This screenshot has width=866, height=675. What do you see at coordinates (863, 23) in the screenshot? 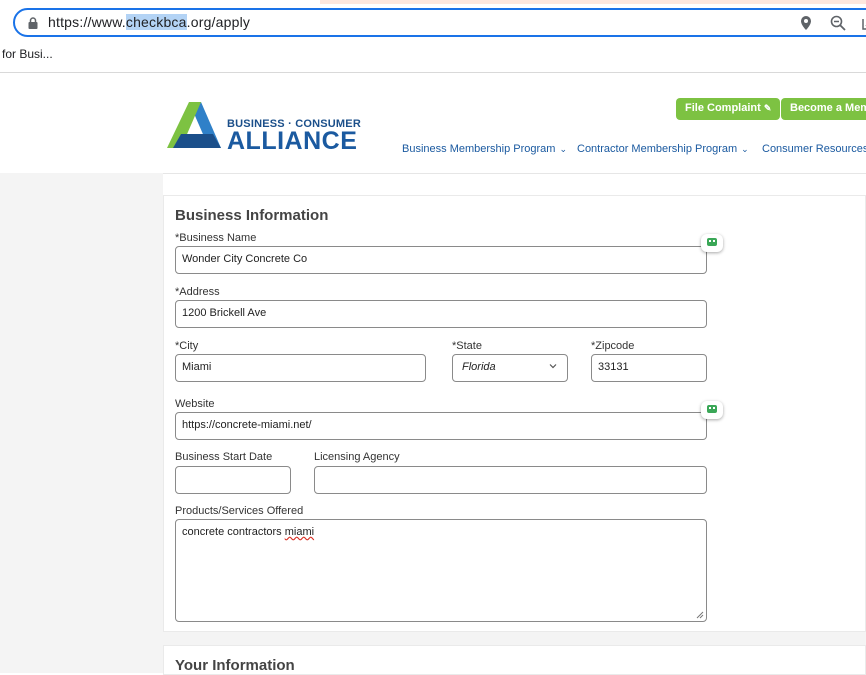
I see `share-icon` at bounding box center [863, 23].